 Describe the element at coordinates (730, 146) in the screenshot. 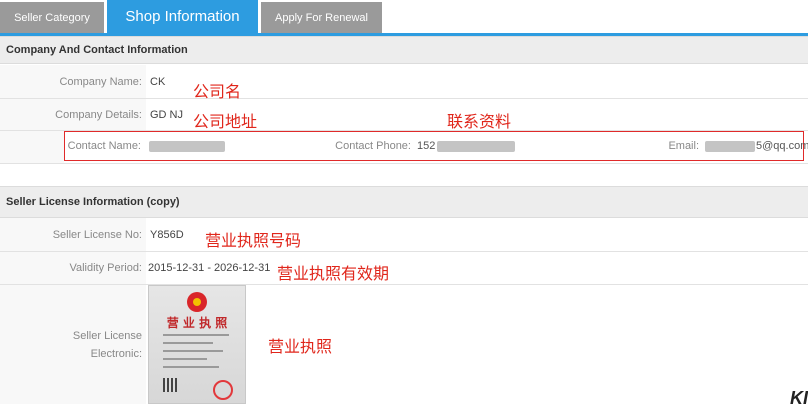

I see `redacted-email` at that location.